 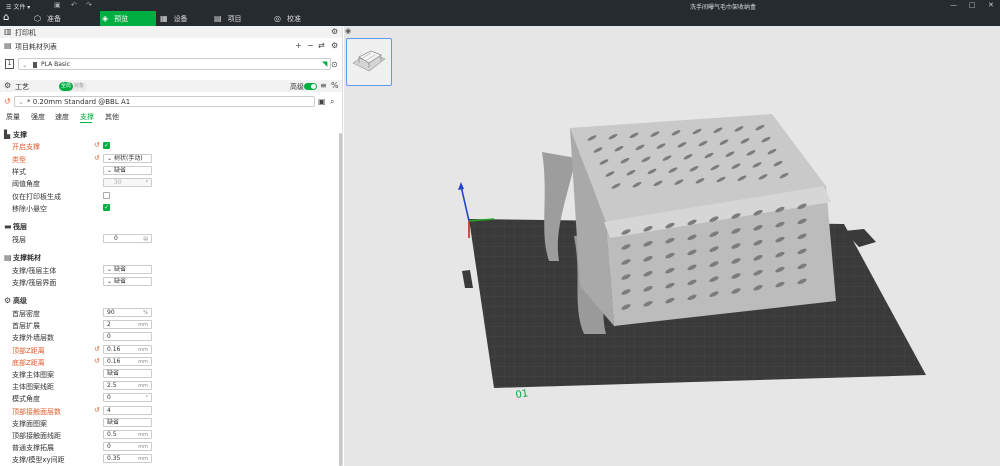 I want to click on process-section-header: ⚙ 工艺 高级 ≡ %, so click(x=171, y=86).